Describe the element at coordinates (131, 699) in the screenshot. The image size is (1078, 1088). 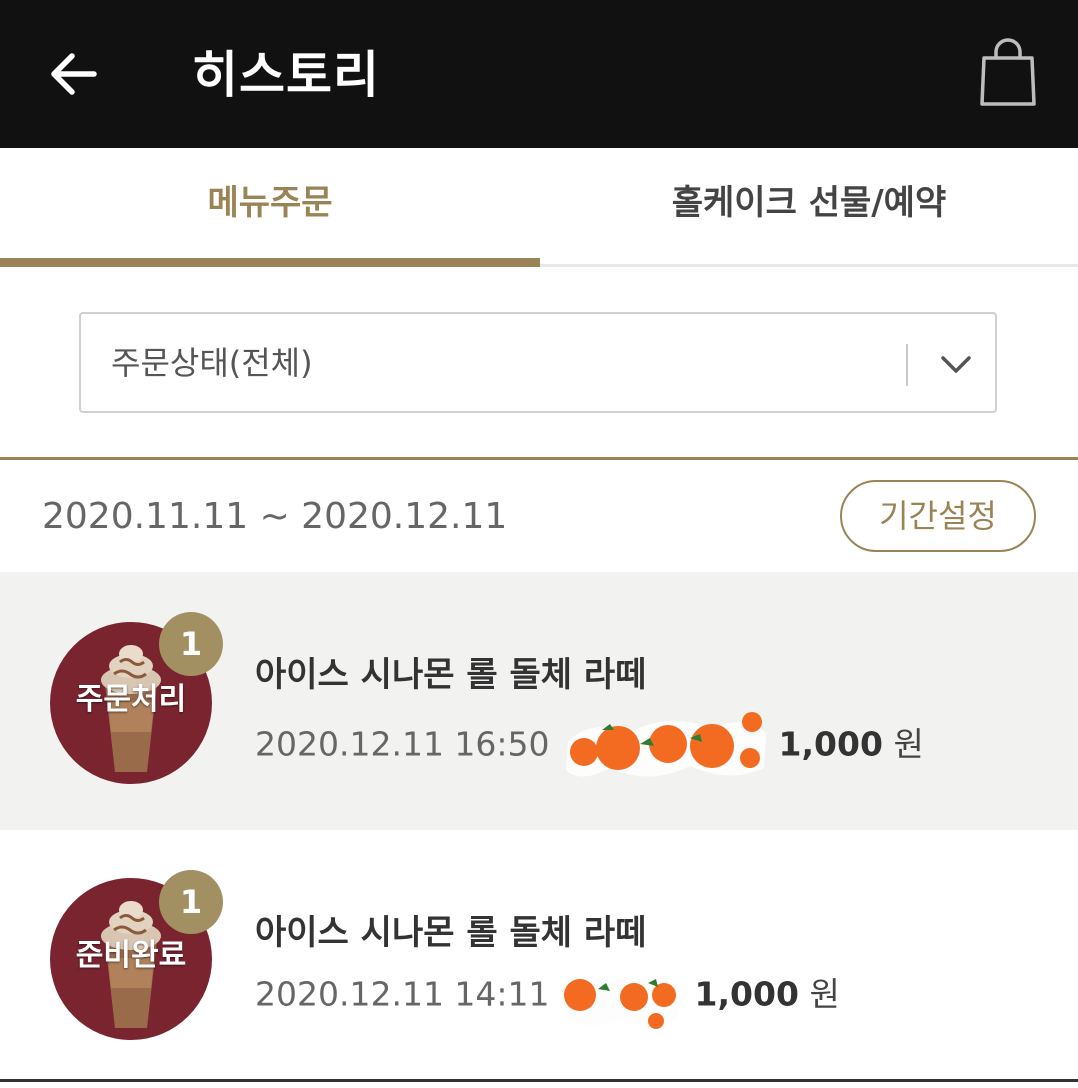
I see `order-status-label: 주문처리` at that location.